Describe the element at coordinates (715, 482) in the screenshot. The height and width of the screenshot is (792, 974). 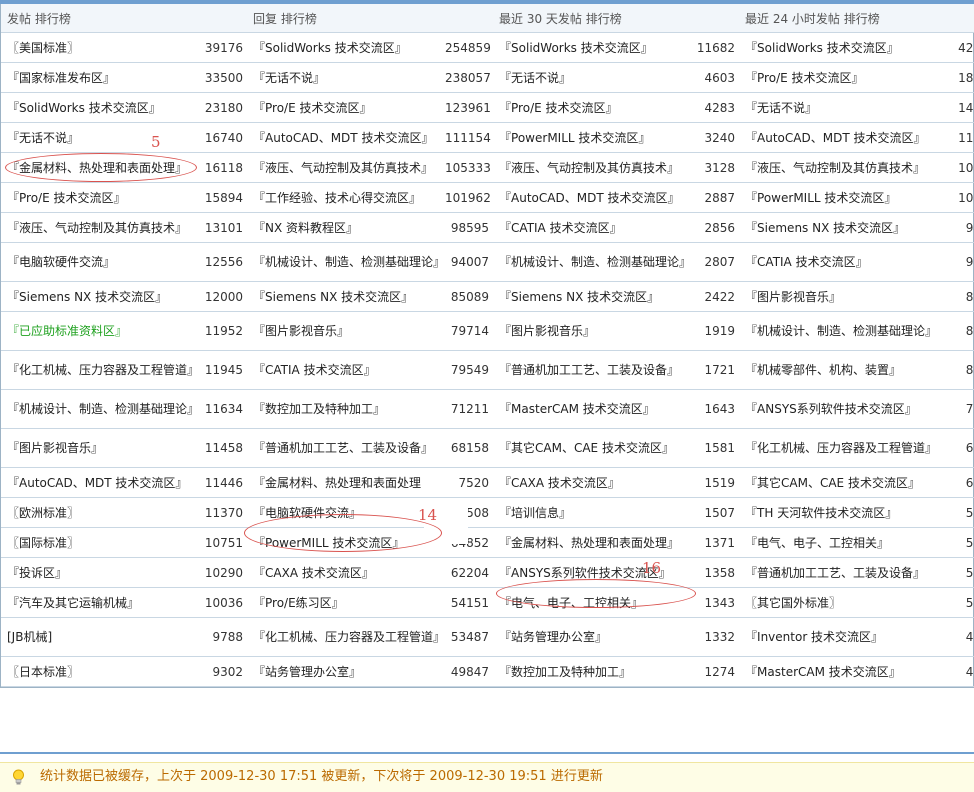
I see `count-cell: 1519` at that location.